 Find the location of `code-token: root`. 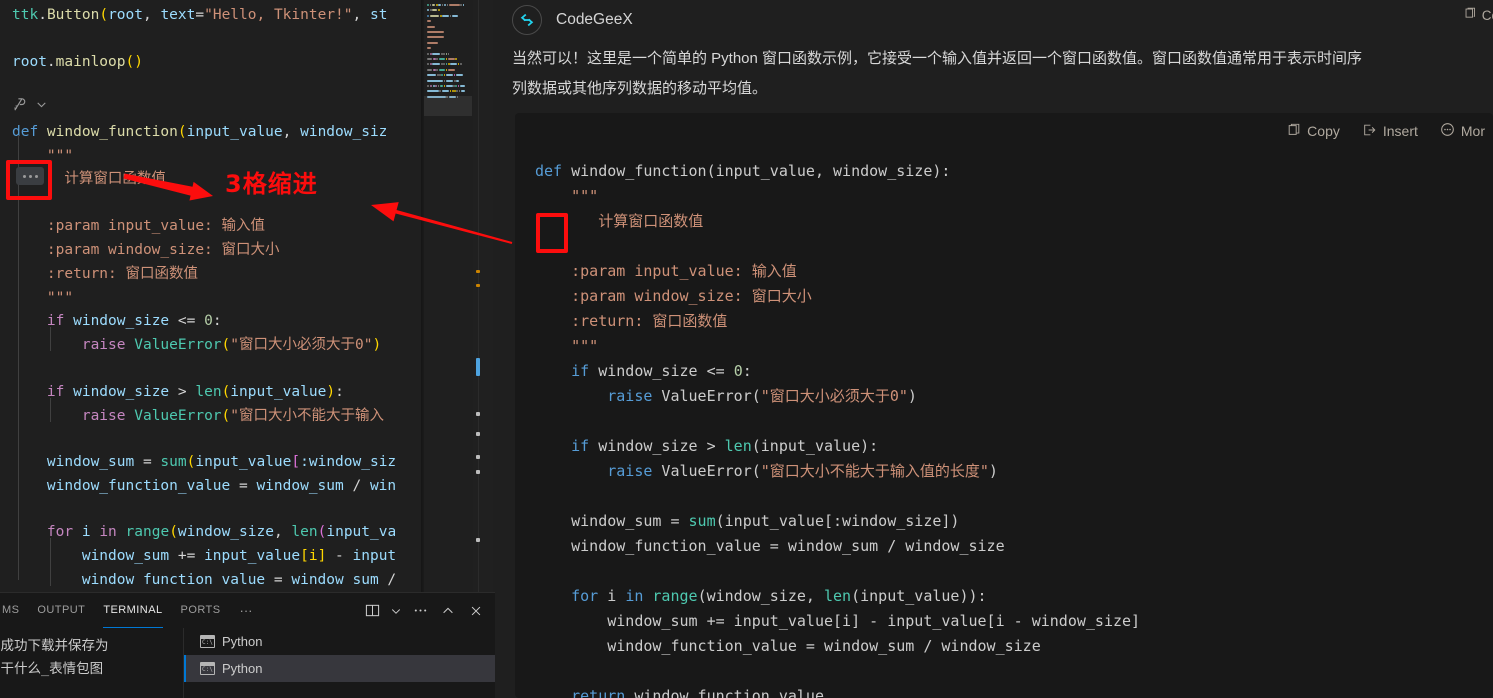

code-token: root is located at coordinates (29, 62).